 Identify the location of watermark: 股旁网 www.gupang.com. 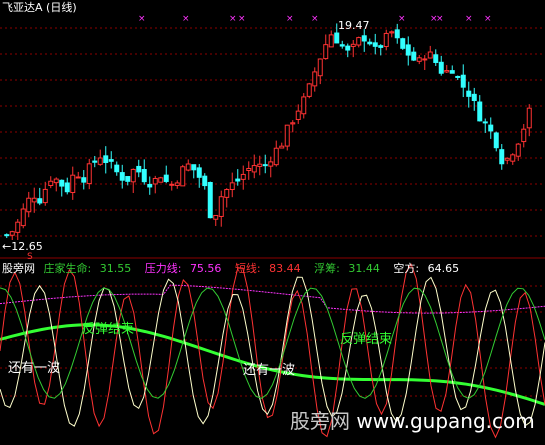
(412, 419).